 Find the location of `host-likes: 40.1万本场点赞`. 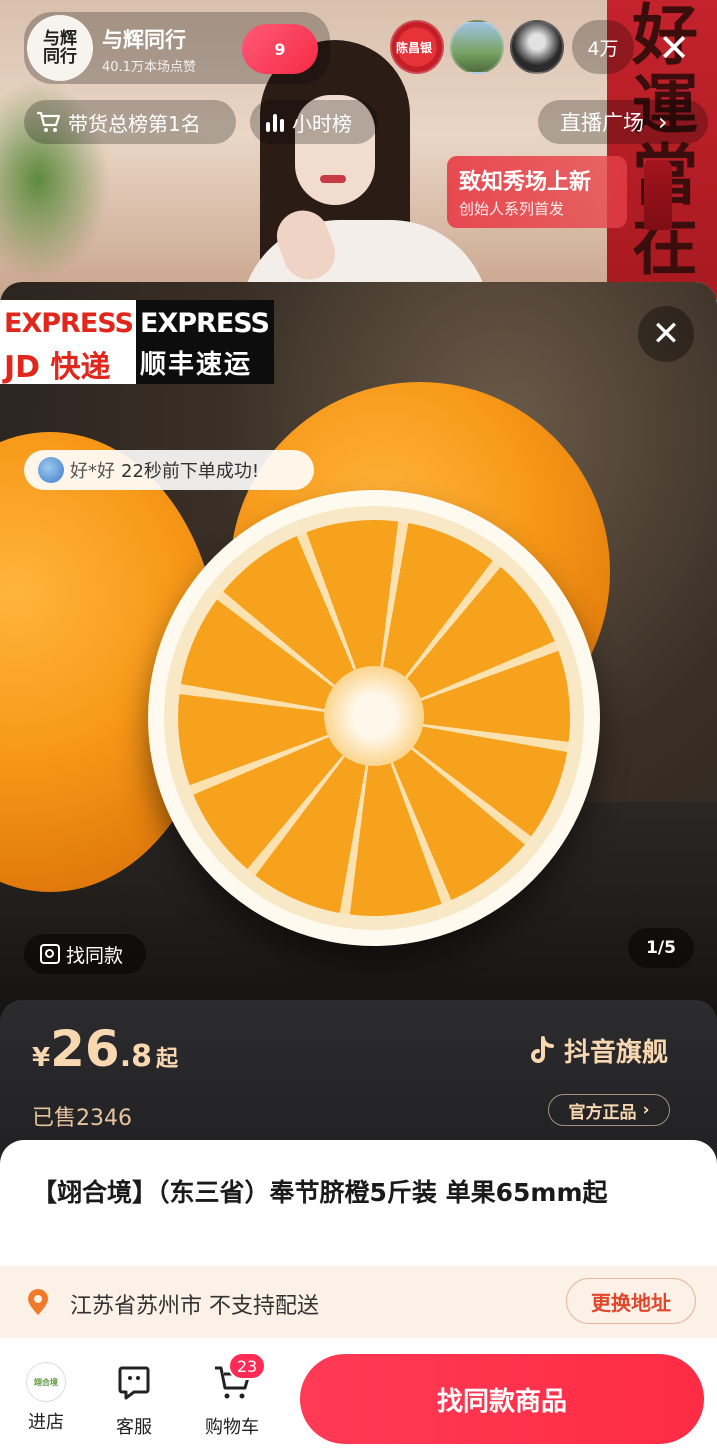

host-likes: 40.1万本场点赞 is located at coordinates (149, 67).